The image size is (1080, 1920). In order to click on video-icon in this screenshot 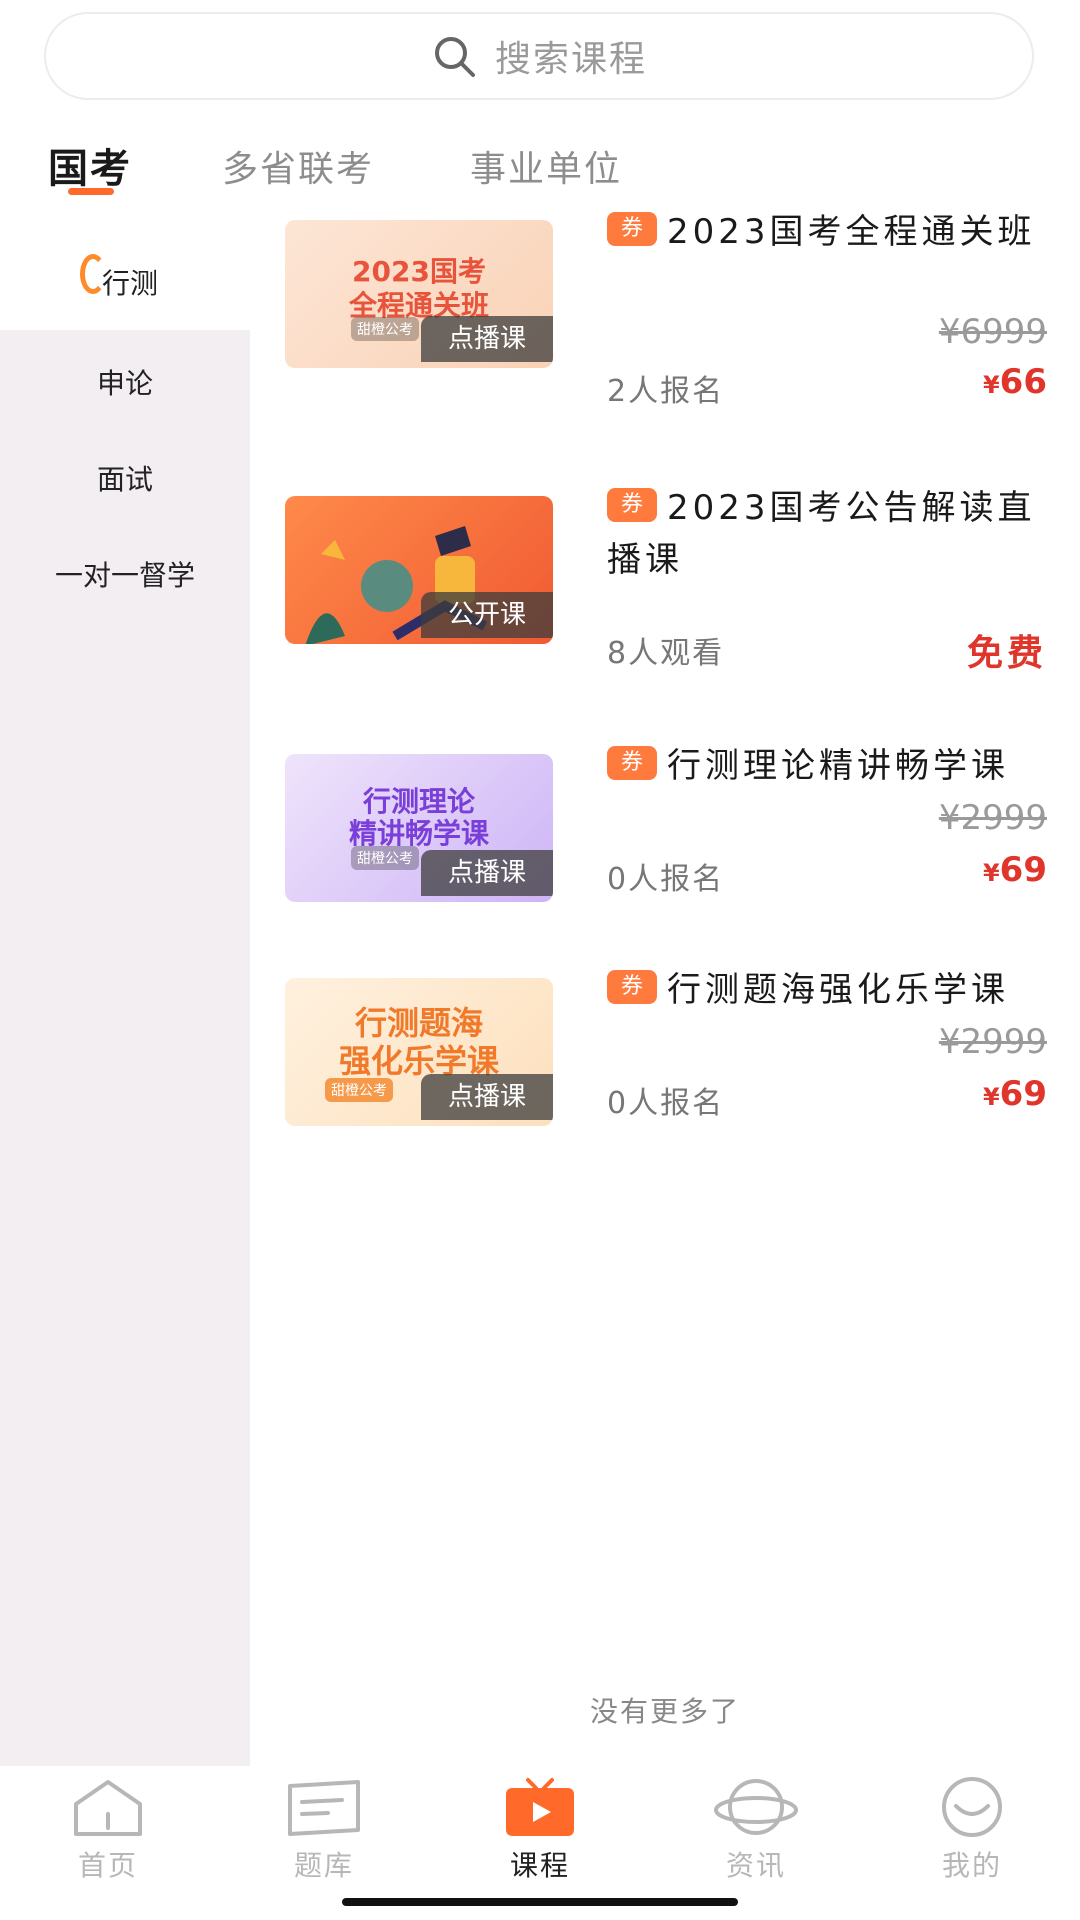, I will do `click(540, 1807)`.